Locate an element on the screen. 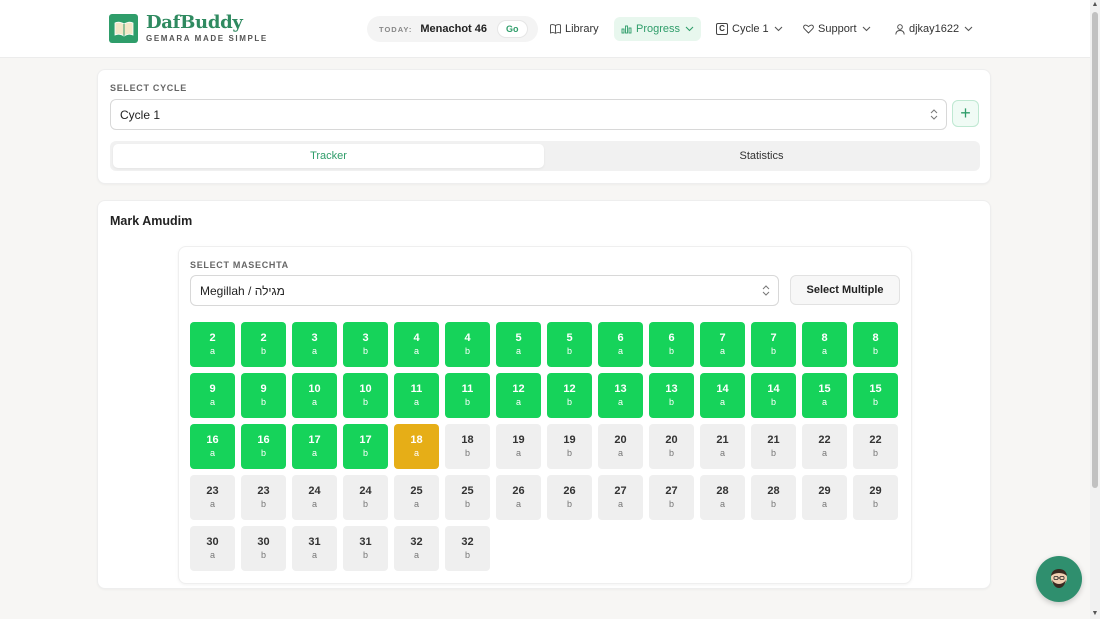 This screenshot has height=619, width=1100. amud-cell-17a: 17 a is located at coordinates (314, 446).